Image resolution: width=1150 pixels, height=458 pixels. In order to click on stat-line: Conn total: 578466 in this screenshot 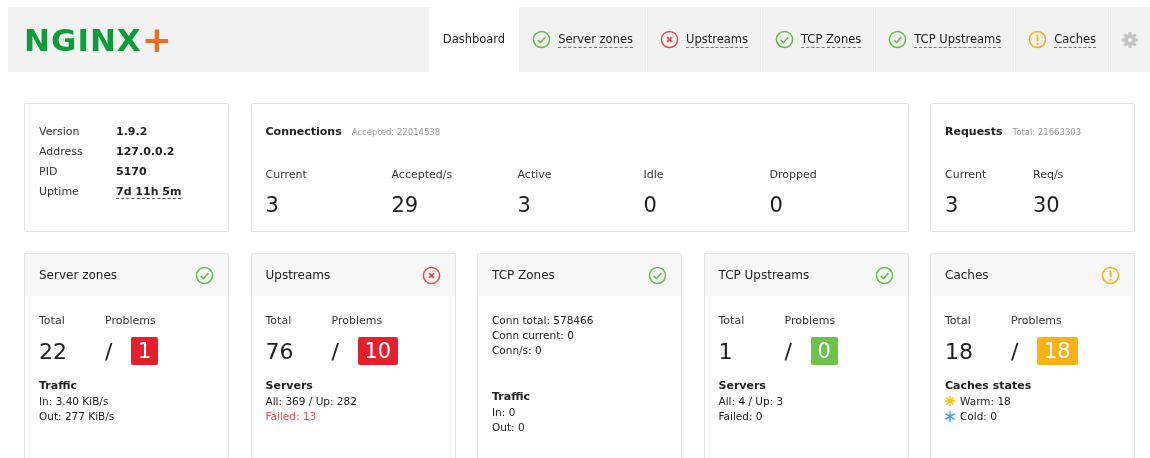, I will do `click(543, 320)`.